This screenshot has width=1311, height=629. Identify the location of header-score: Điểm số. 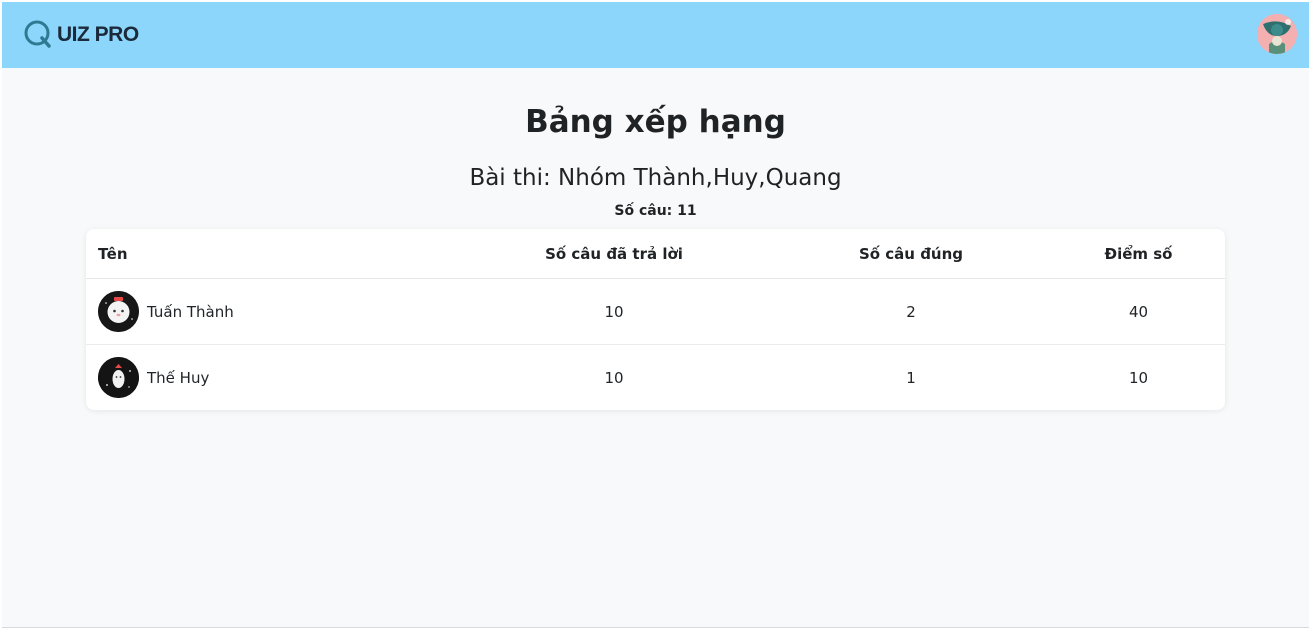
(1138, 254).